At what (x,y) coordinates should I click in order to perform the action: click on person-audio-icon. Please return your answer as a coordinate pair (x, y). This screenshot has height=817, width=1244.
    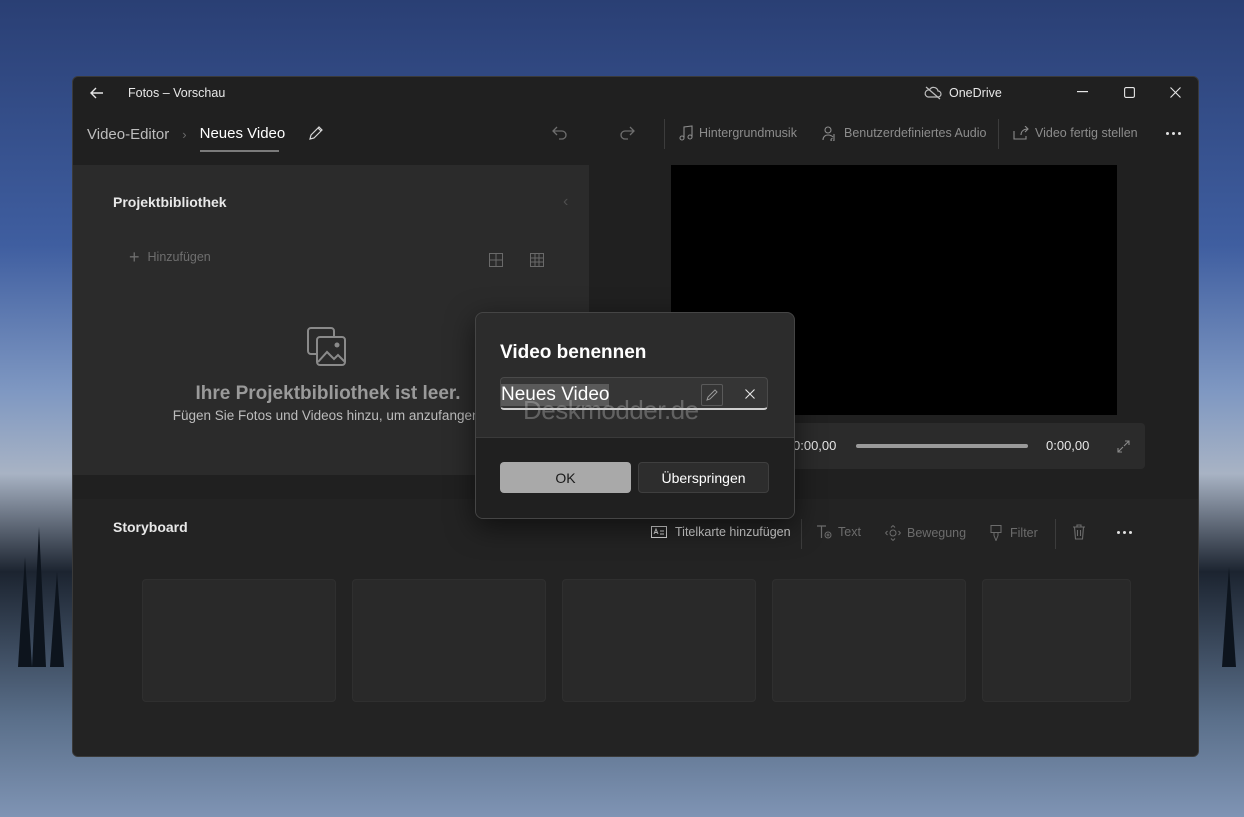
    Looking at the image, I should click on (828, 133).